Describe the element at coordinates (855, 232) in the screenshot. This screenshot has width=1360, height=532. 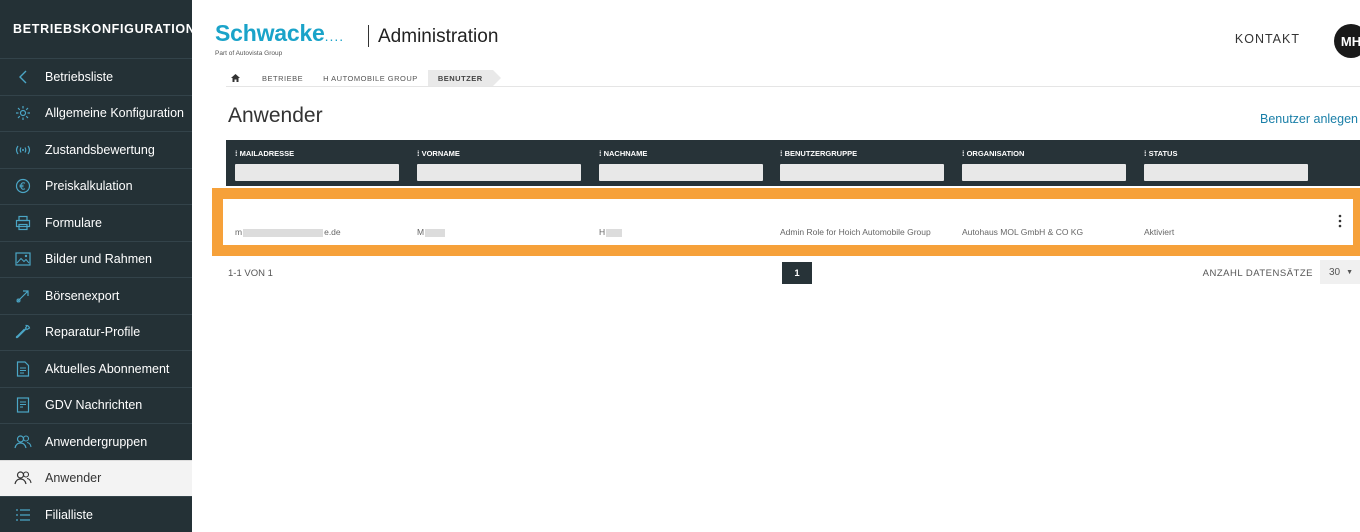
I see `cell-benutzergruppe: Admin Role for Hoich Automobile Group` at that location.